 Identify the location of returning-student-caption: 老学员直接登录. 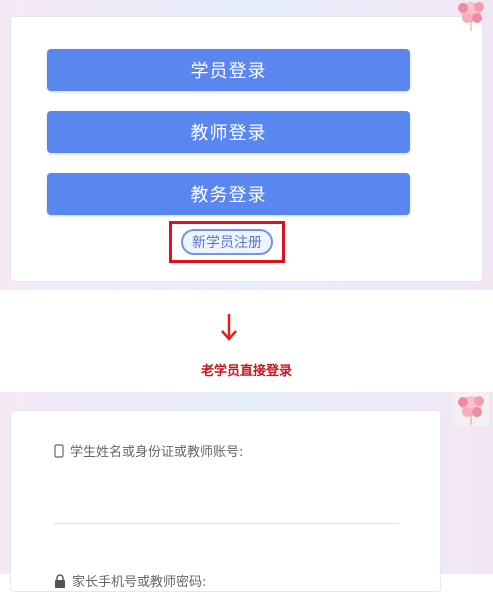
(246, 371).